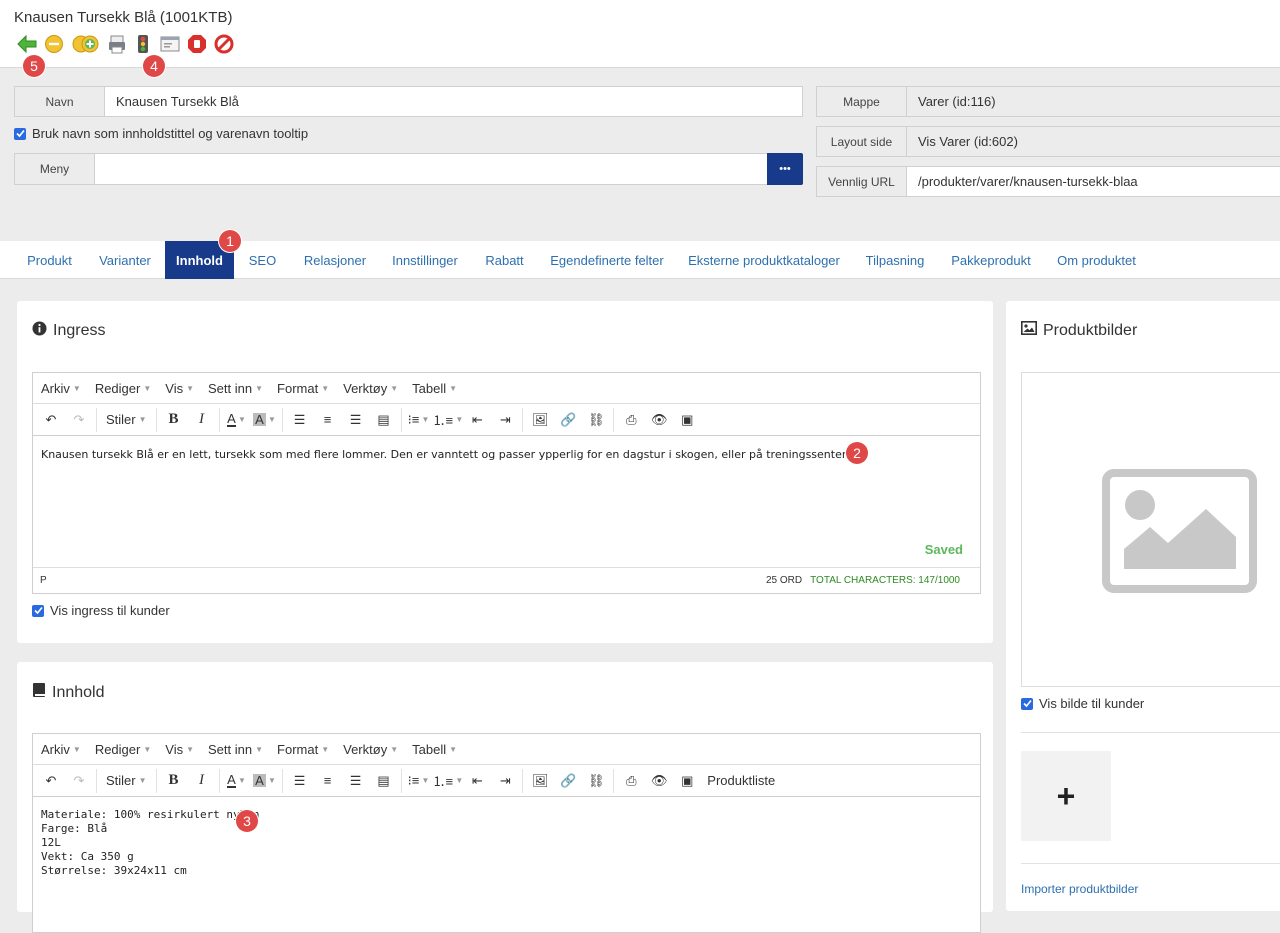 The width and height of the screenshot is (1280, 933). Describe the element at coordinates (1150, 529) in the screenshot. I see `product-image-placeholder` at that location.